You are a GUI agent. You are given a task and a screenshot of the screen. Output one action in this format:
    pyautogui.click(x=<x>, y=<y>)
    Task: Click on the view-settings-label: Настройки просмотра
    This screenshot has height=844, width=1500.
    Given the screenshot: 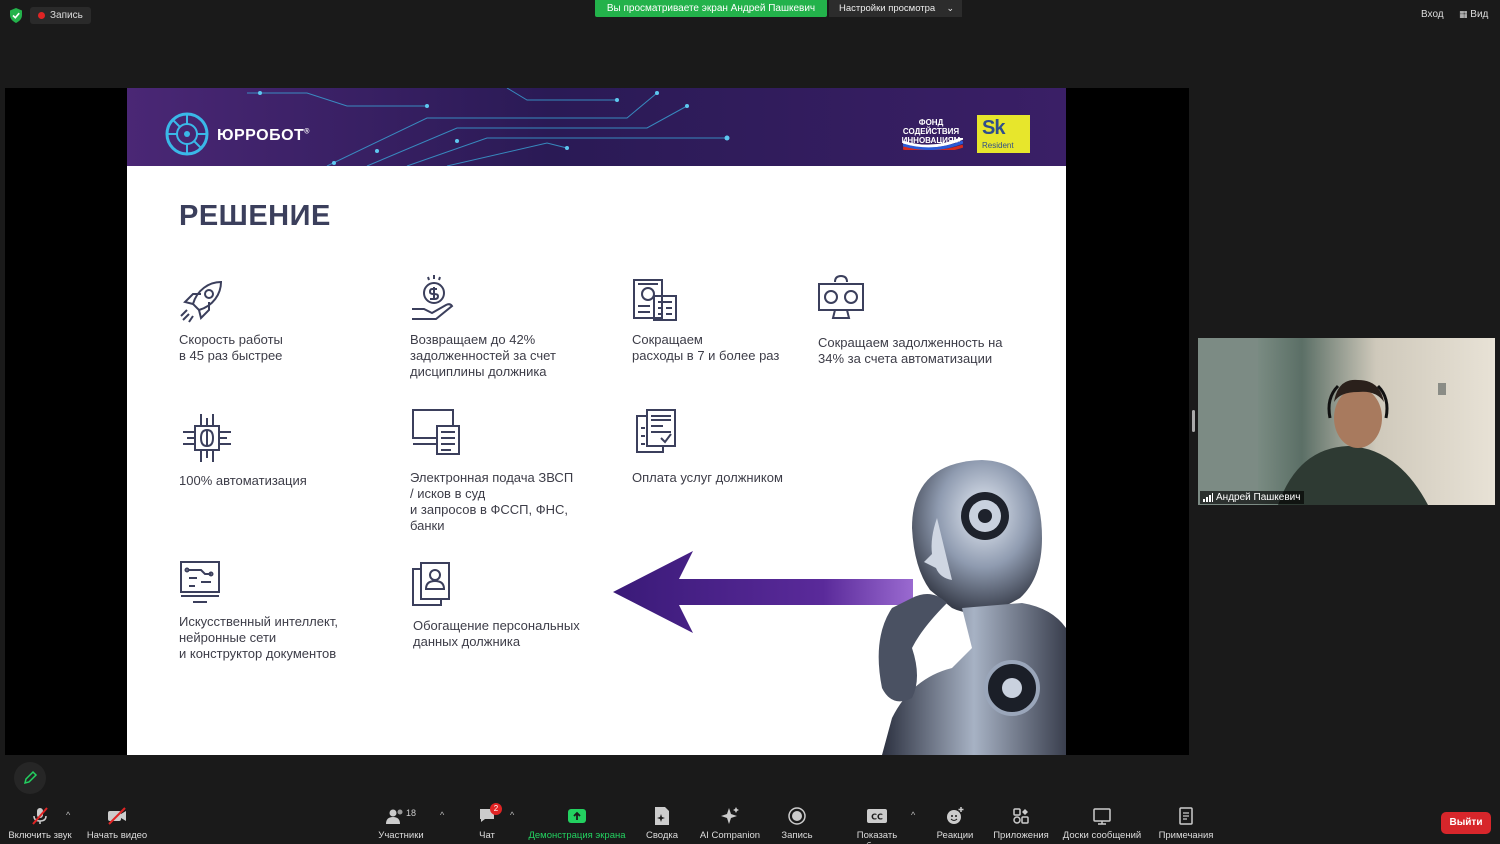 What is the action you would take?
    pyautogui.click(x=887, y=8)
    